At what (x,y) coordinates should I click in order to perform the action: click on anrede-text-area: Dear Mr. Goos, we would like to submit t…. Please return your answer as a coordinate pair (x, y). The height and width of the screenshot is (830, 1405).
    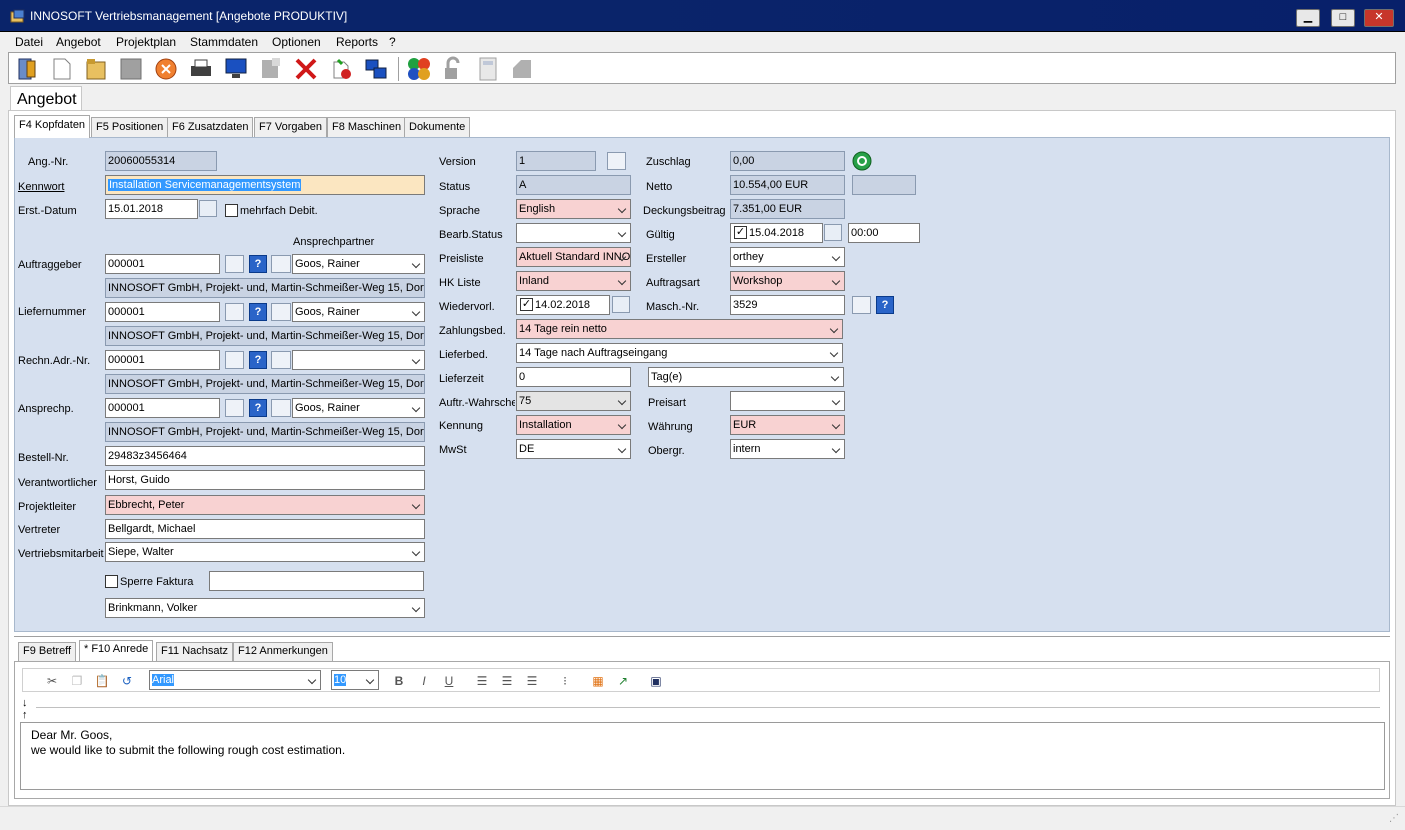
    Looking at the image, I should click on (702, 756).